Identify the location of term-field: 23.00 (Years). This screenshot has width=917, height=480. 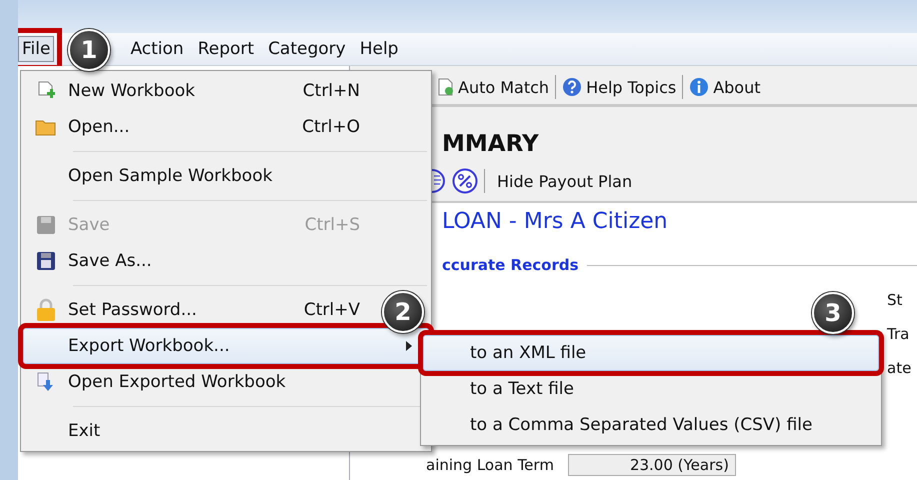
(652, 465).